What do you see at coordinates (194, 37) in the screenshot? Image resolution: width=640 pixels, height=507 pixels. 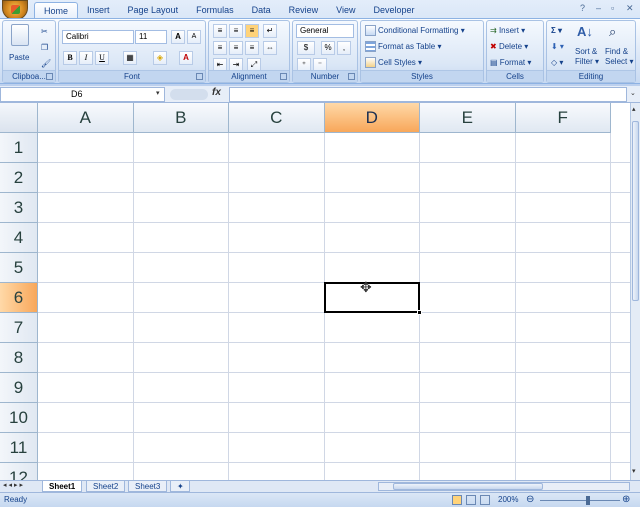 I see `shrink-font-icon: A` at bounding box center [194, 37].